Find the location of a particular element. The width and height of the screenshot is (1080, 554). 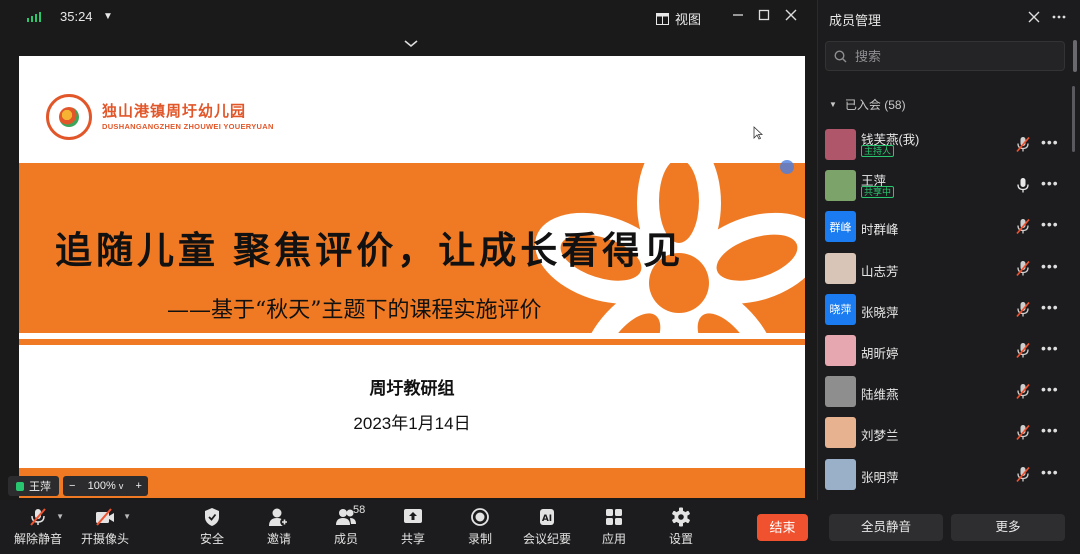

unmute-options-icon: ▼ is located at coordinates (60, 516).